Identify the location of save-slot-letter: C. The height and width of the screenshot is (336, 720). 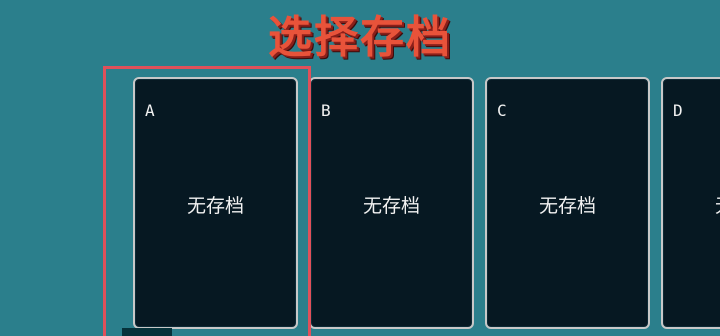
(502, 110).